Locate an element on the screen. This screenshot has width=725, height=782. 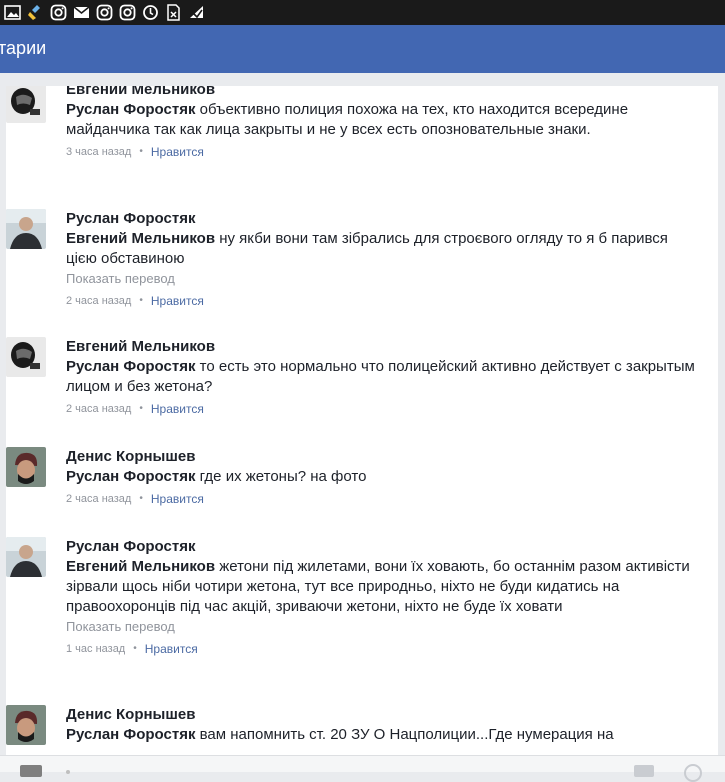
data-saver-icon is located at coordinates (196, 12).